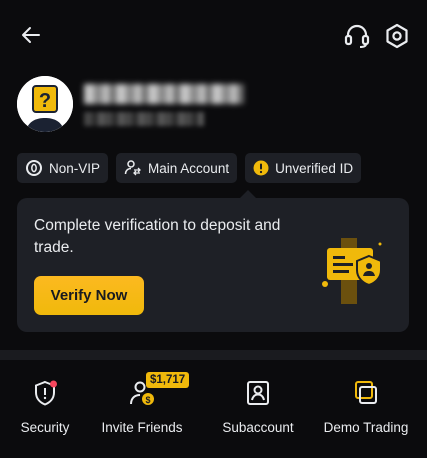 This screenshot has height=458, width=427. I want to click on account-type-label: Main Account, so click(189, 168).